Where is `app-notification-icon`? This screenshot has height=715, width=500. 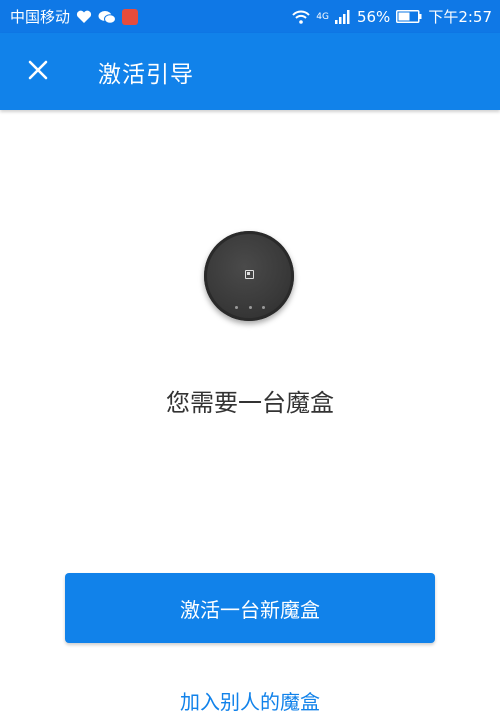
app-notification-icon is located at coordinates (130, 16).